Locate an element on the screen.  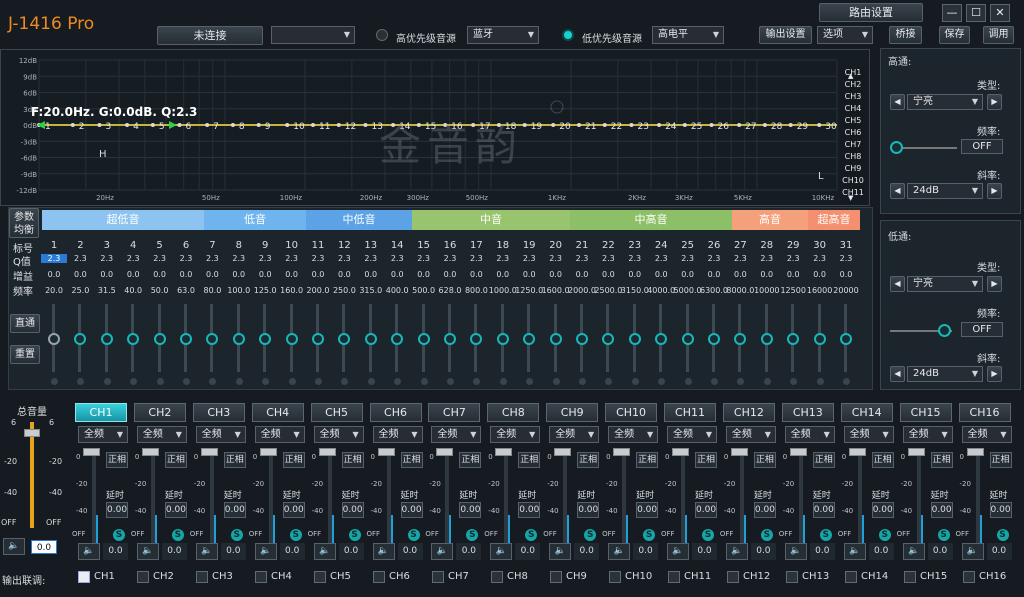
channel-tab: CH3 is located at coordinates (218, 412).